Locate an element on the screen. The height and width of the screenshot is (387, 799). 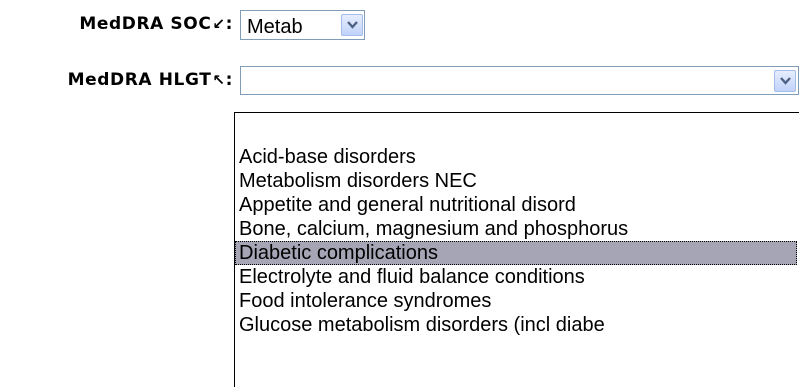
arrow-up-left-icon: ↖ is located at coordinates (218, 80).